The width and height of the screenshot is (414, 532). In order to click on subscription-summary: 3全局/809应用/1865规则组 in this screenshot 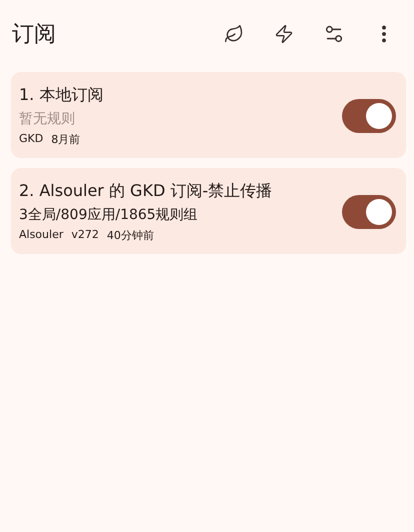, I will do `click(109, 215)`.